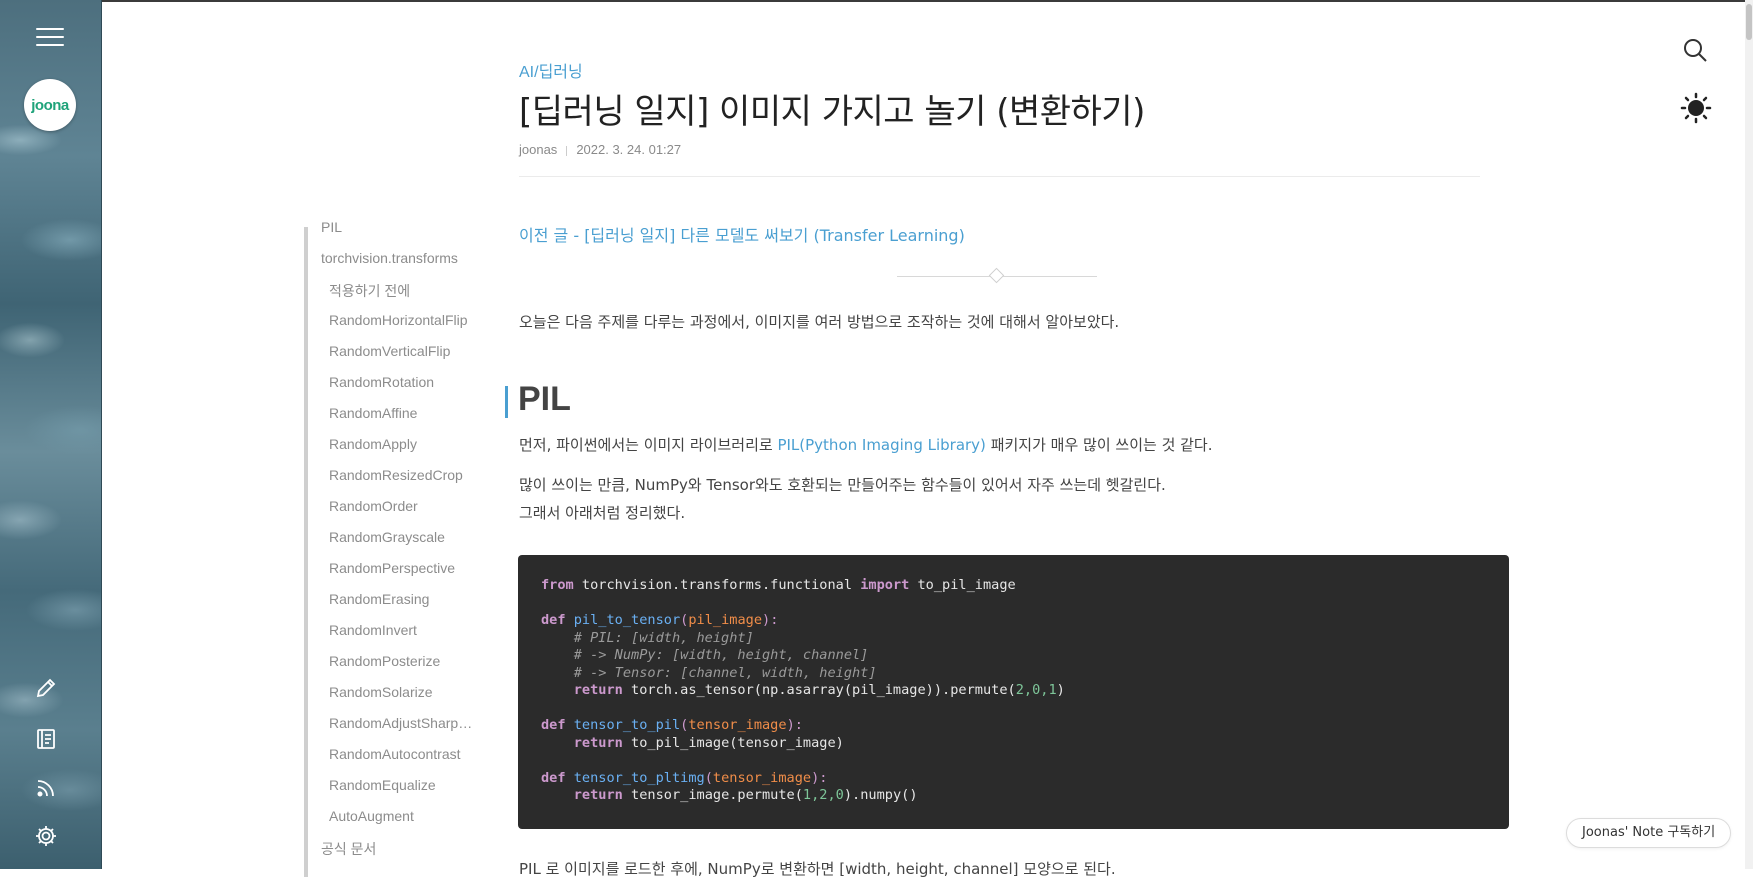 The width and height of the screenshot is (1753, 879). What do you see at coordinates (381, 382) in the screenshot?
I see `toc-item: RandomRotation` at bounding box center [381, 382].